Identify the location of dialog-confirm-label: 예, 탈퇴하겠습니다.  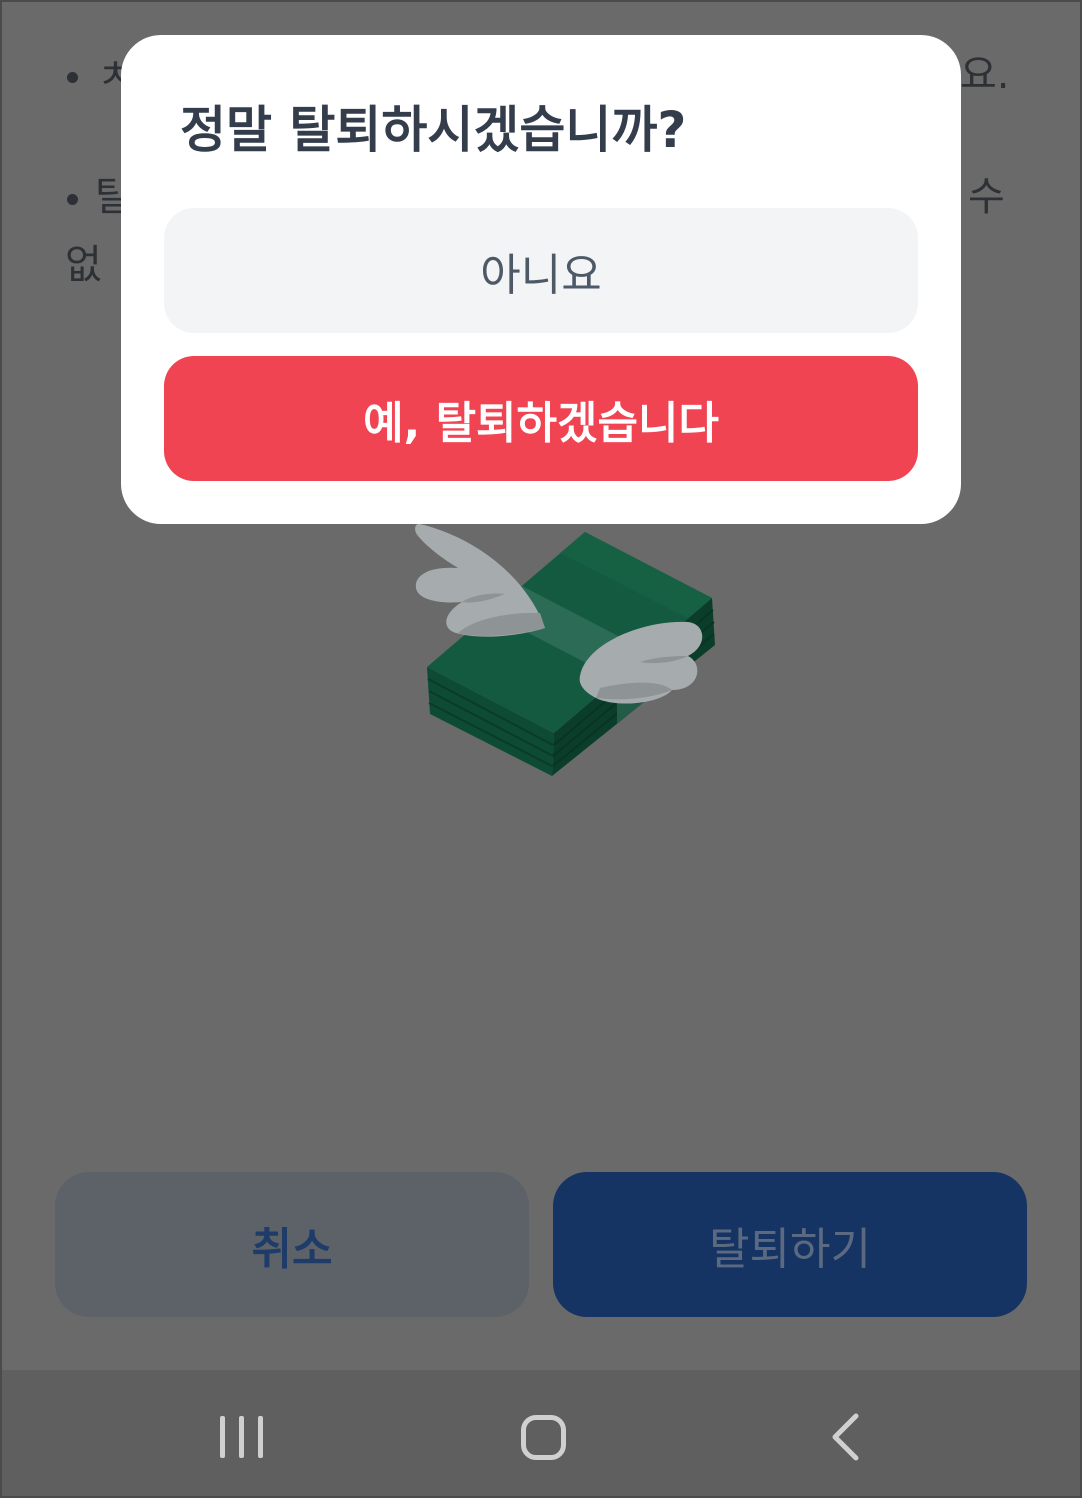
(541, 423).